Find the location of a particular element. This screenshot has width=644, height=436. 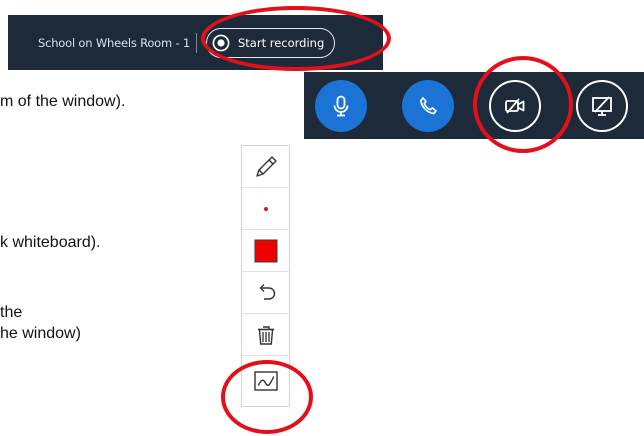

undo-icon is located at coordinates (267, 291).